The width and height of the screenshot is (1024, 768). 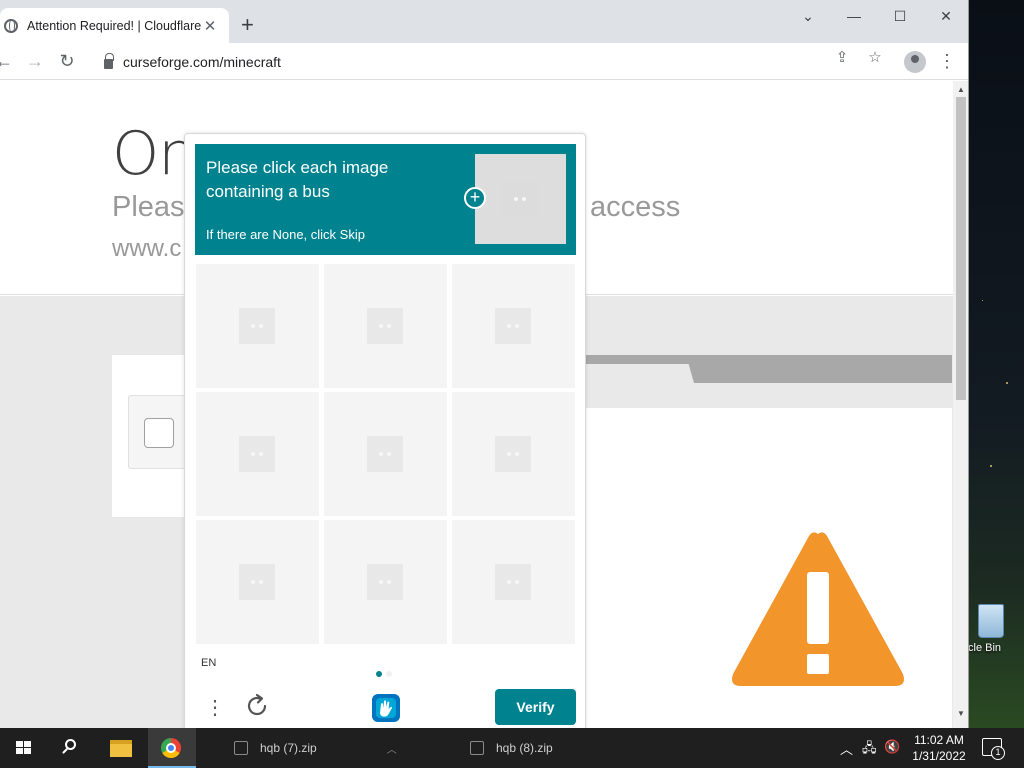 I want to click on chrome-icon, so click(x=171, y=748).